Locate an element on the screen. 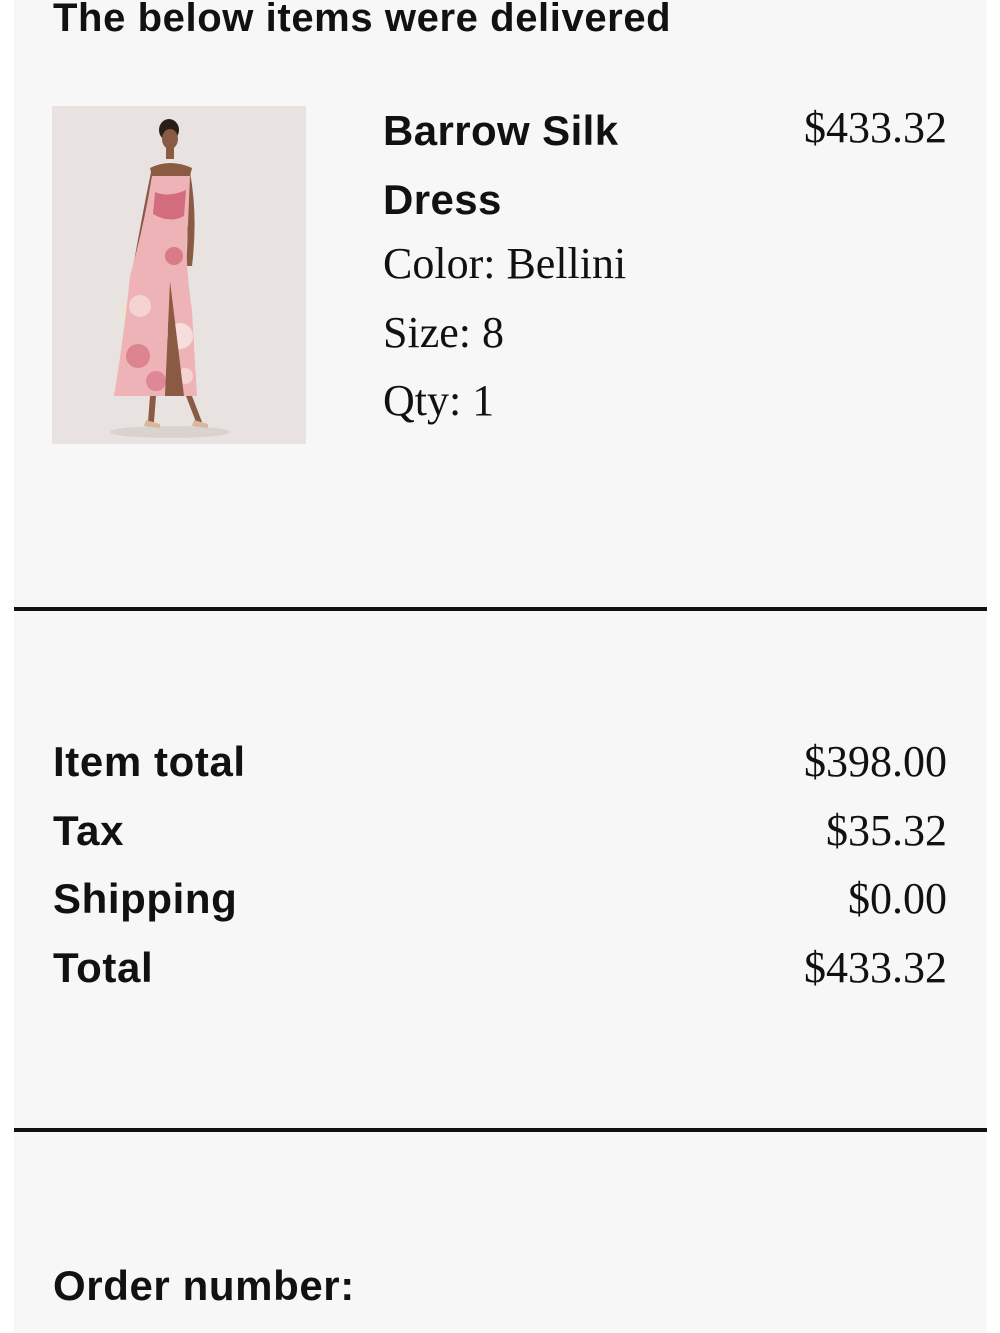 Image resolution: width=1000 pixels, height=1333 pixels. item-color: Color: Bellini is located at coordinates (505, 263).